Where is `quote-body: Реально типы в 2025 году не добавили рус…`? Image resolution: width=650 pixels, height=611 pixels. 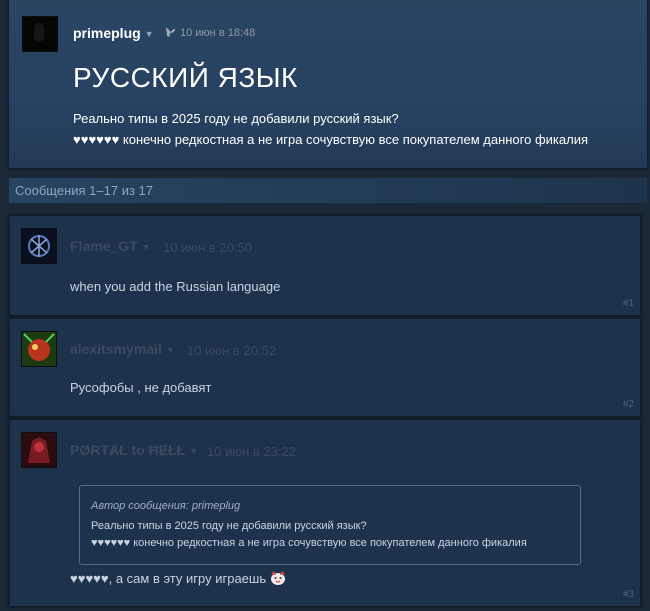
quote-body: Реально типы в 2025 году не добавили рус… is located at coordinates (309, 535).